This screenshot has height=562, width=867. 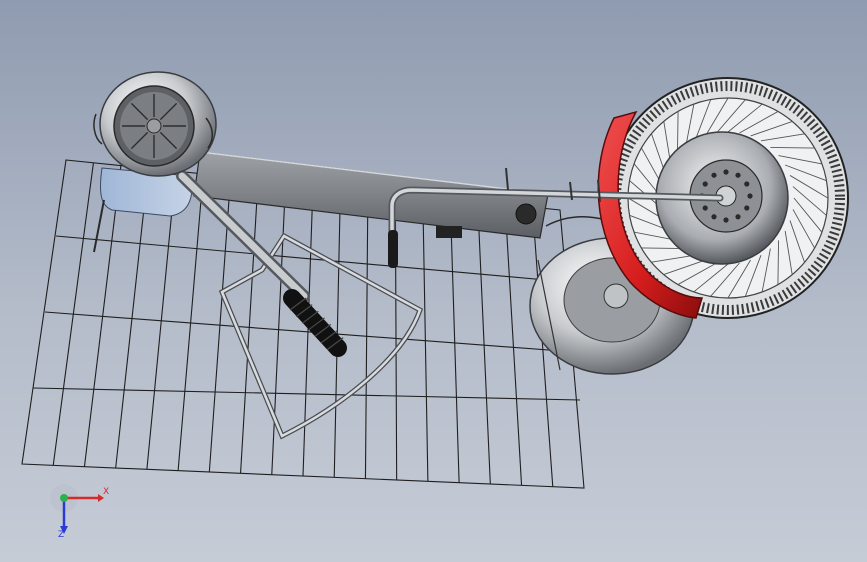 What do you see at coordinates (106, 492) in the screenshot?
I see `x-axis-label: X` at bounding box center [106, 492].